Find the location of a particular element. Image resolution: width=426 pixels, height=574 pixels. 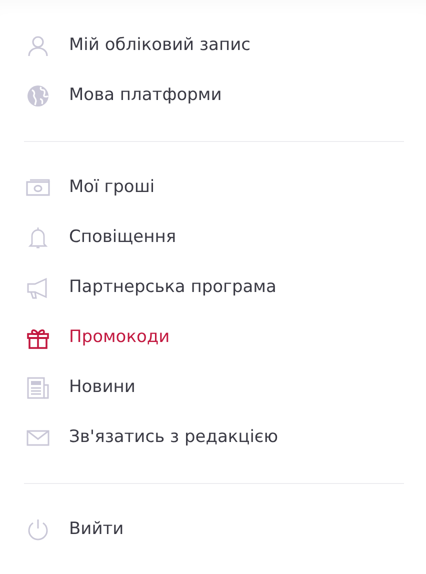

menu-item: Вийти is located at coordinates (213, 530).